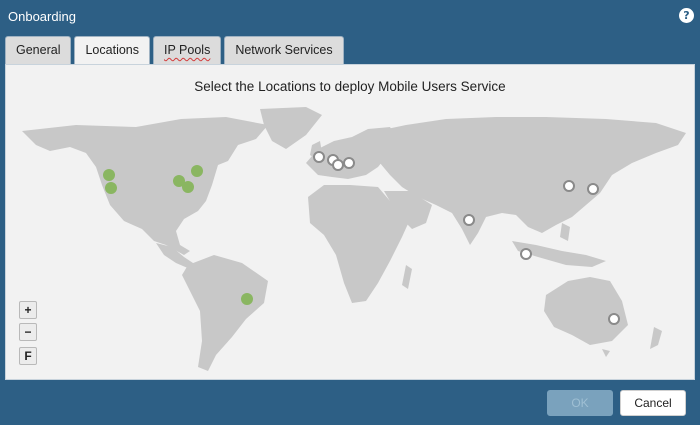 The image size is (700, 425). Describe the element at coordinates (145, 186) in the screenshot. I see `land-north-america` at that location.